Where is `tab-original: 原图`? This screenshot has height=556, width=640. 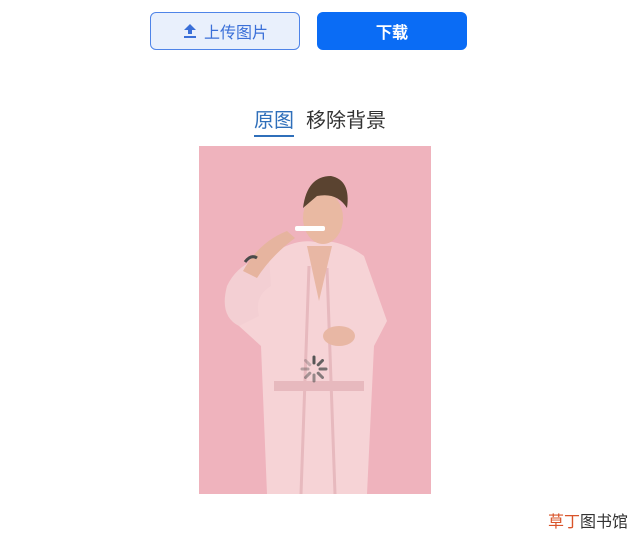
tab-original: 原图 is located at coordinates (274, 120).